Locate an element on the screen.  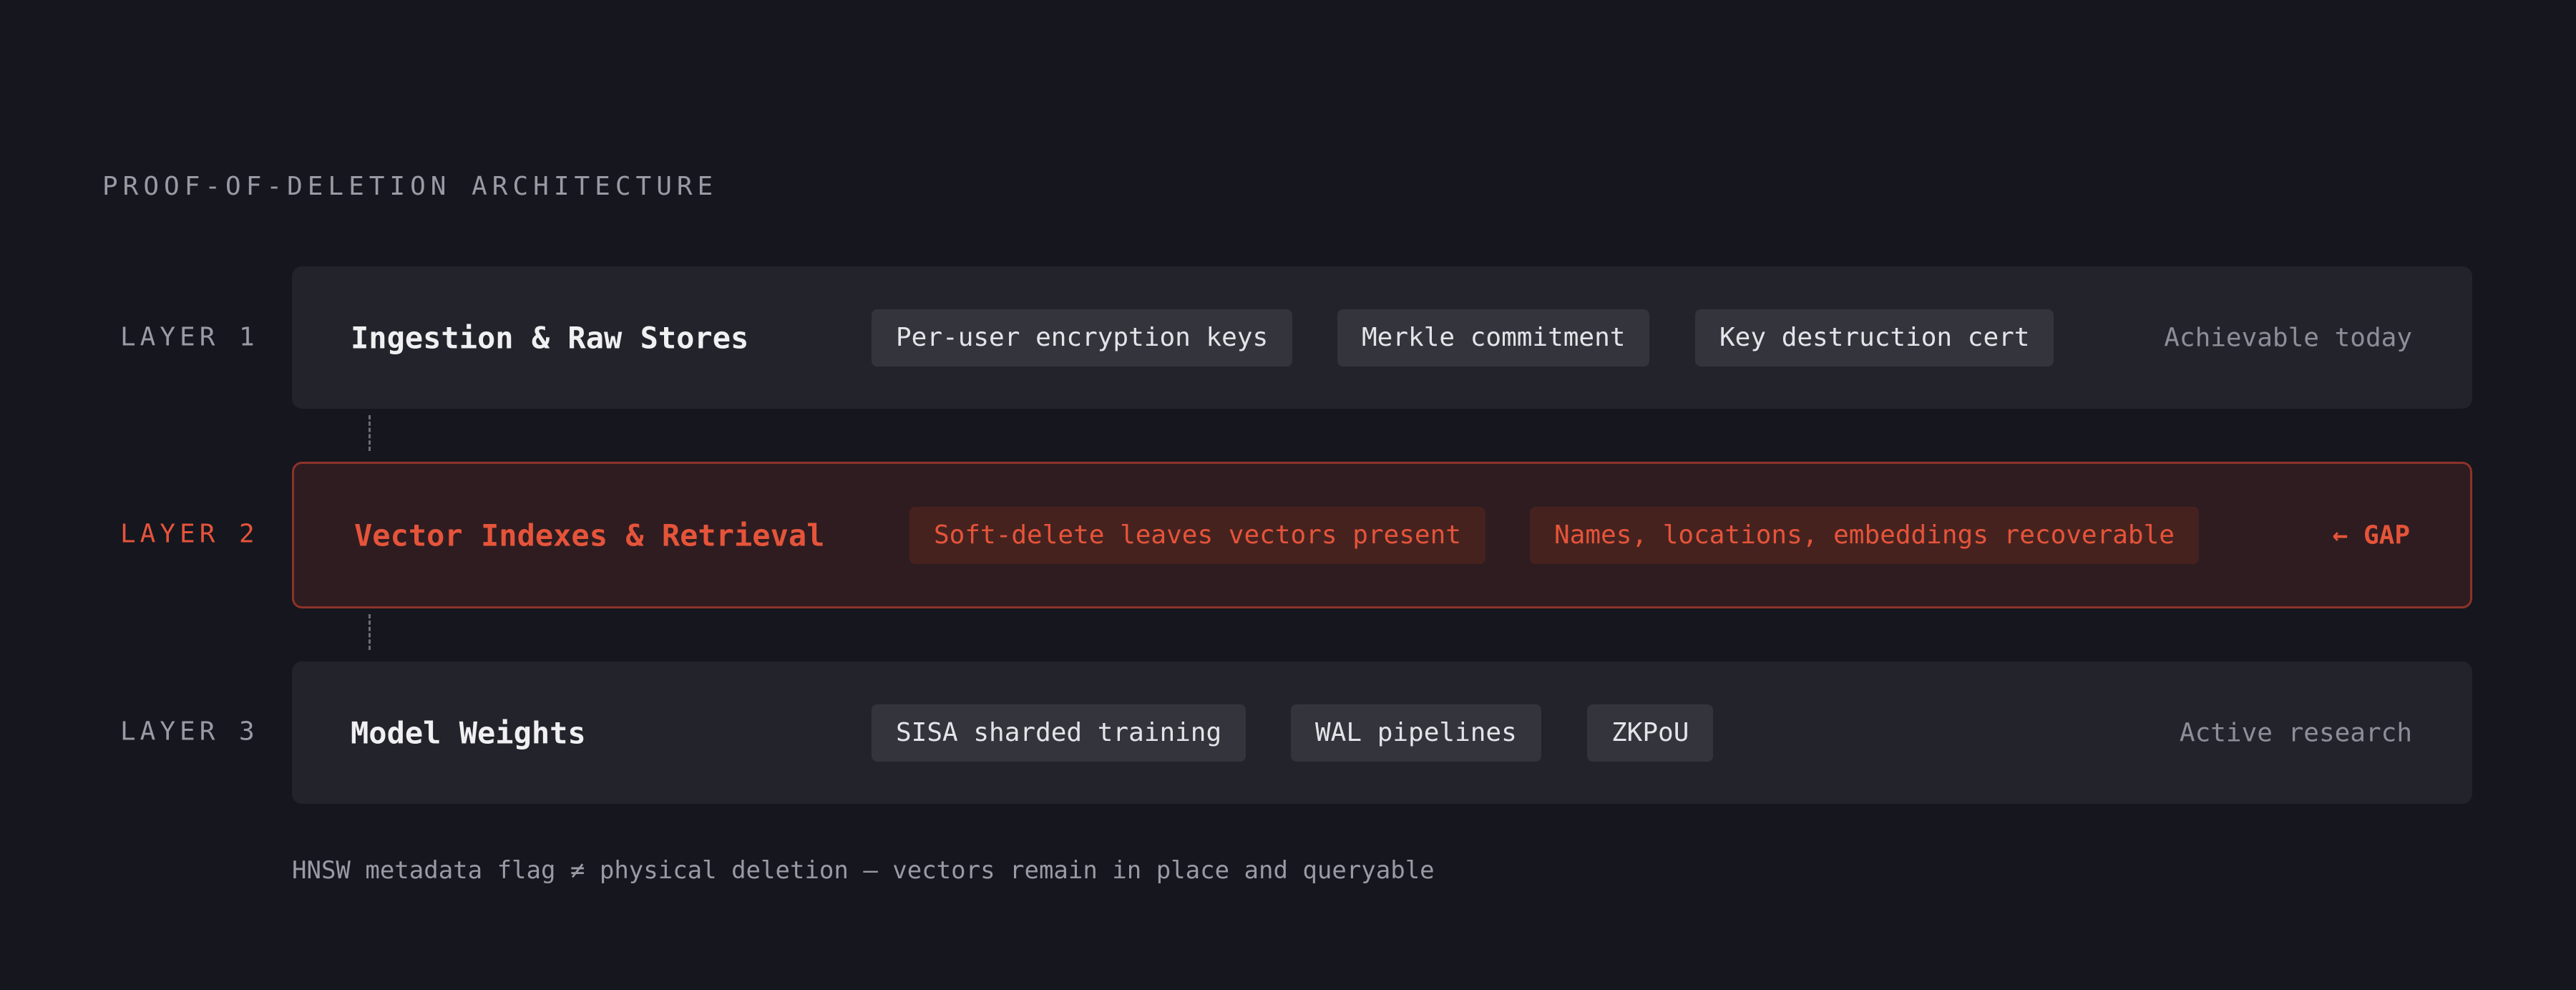
layer-1-title: Ingestion & Raw Stores is located at coordinates (550, 338).